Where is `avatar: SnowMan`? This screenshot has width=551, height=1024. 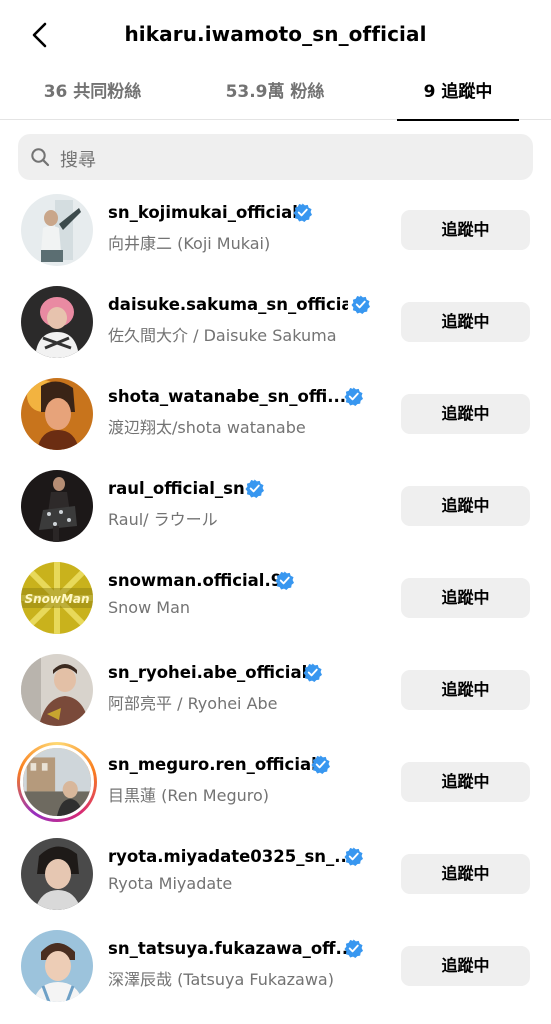
avatar: SnowMan is located at coordinates (57, 598).